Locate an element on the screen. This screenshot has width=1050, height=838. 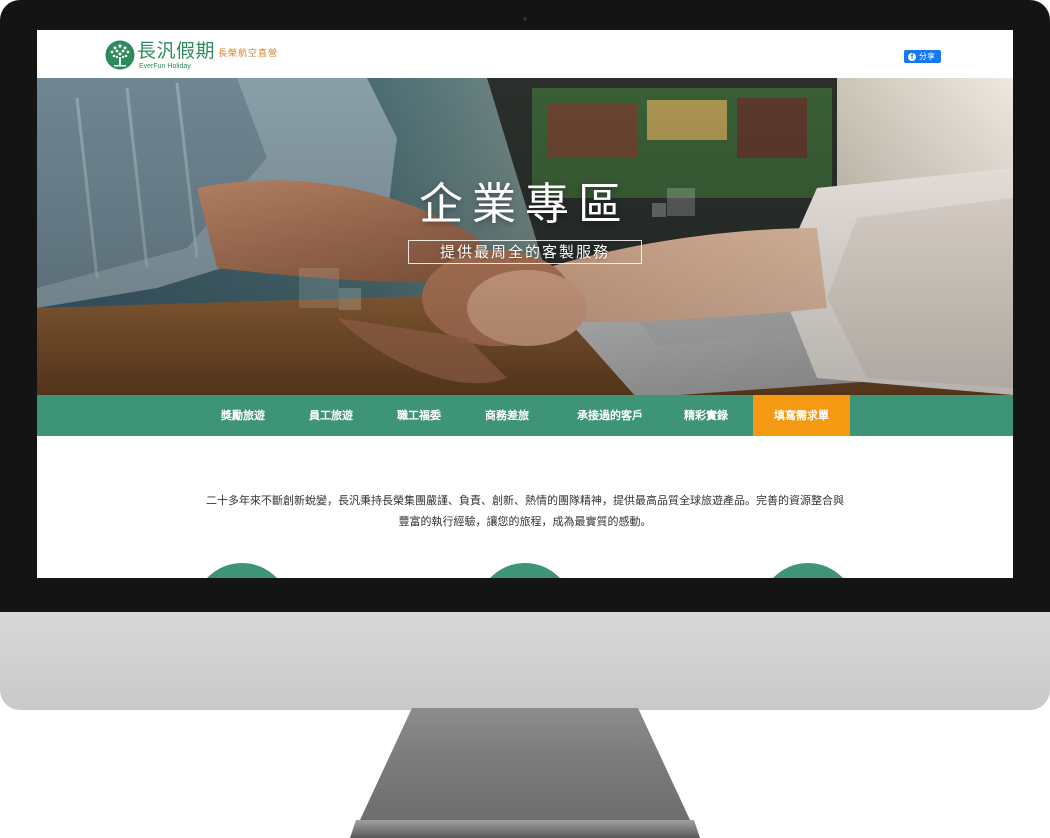
monitor-stand is located at coordinates (525, 773).